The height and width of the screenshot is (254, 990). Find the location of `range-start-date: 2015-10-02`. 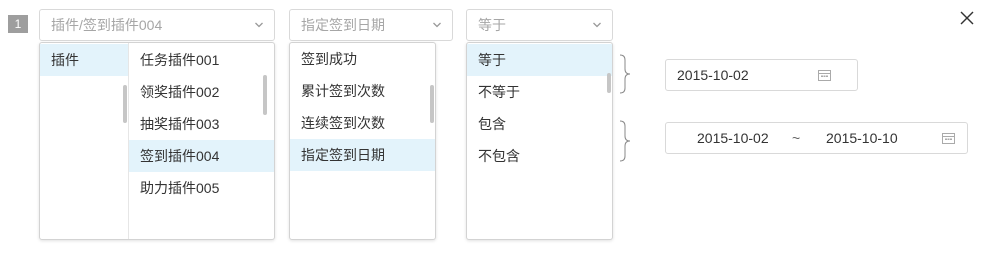

range-start-date: 2015-10-02 is located at coordinates (733, 138).